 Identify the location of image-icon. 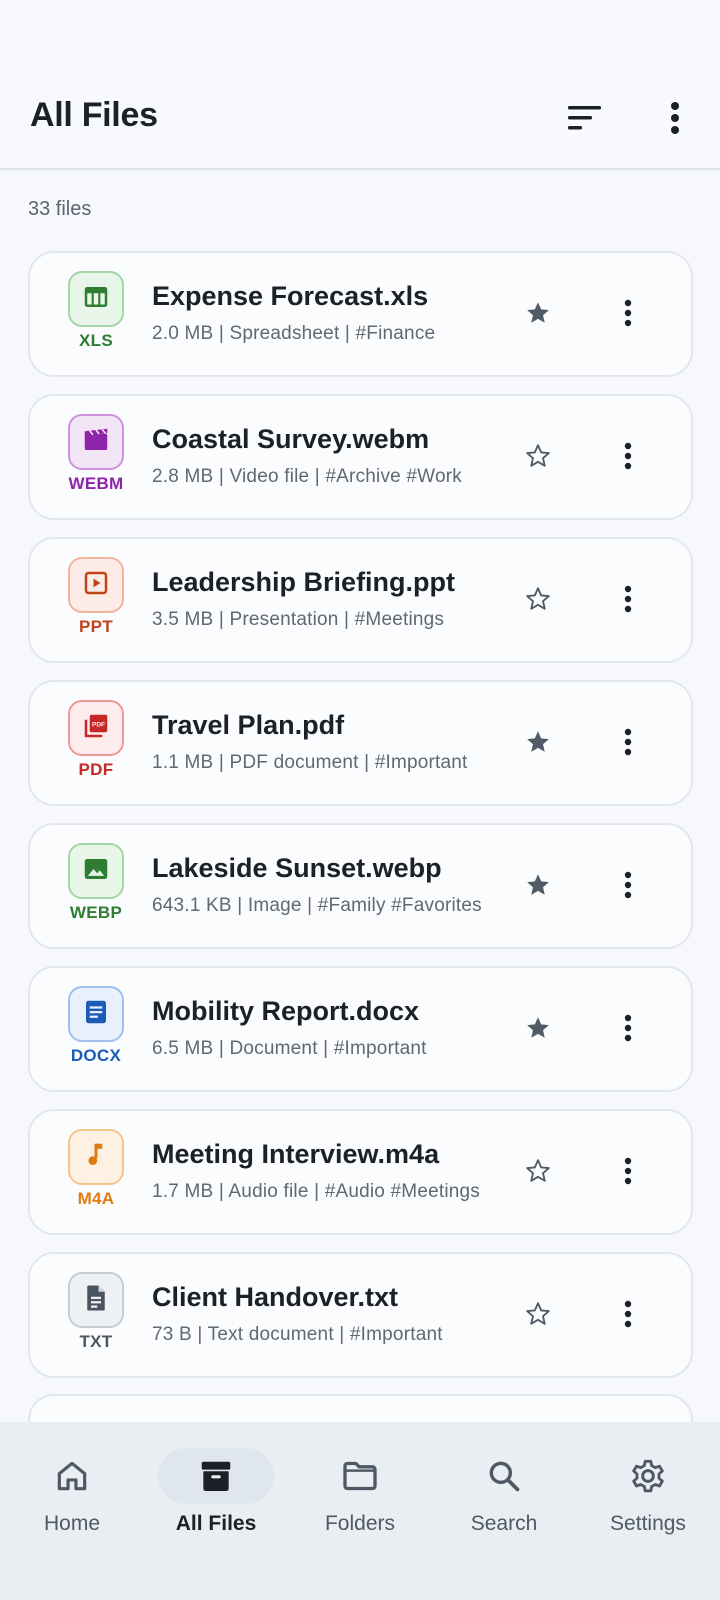
(96, 871).